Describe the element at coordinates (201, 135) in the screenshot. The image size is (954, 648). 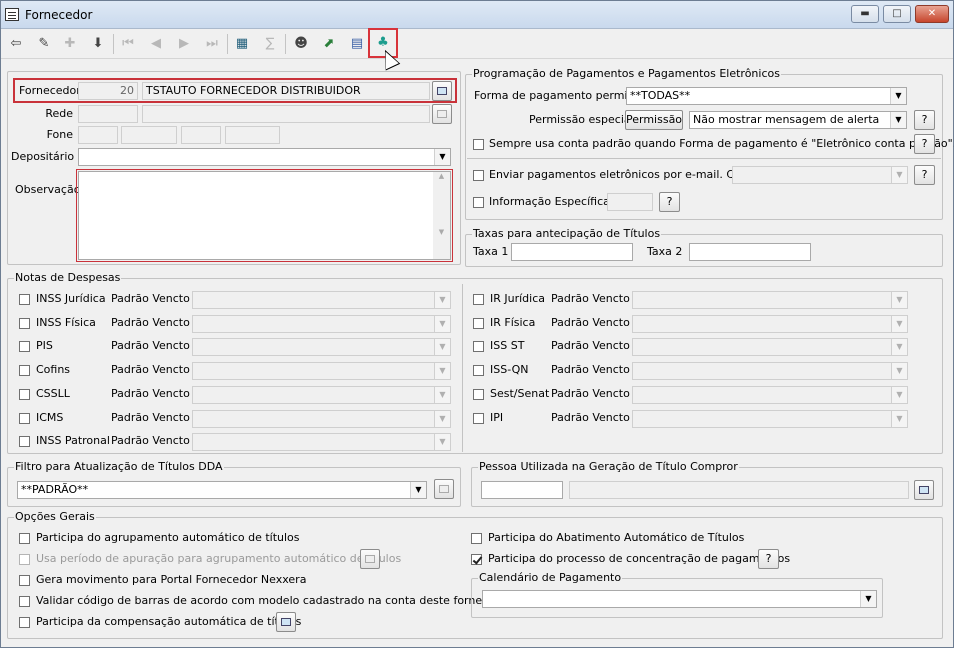
I see `fone-ramal-field` at that location.